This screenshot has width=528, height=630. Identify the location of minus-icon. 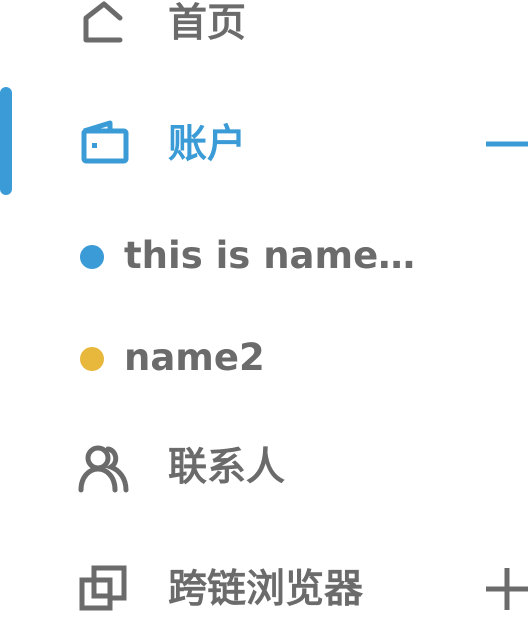
(507, 144).